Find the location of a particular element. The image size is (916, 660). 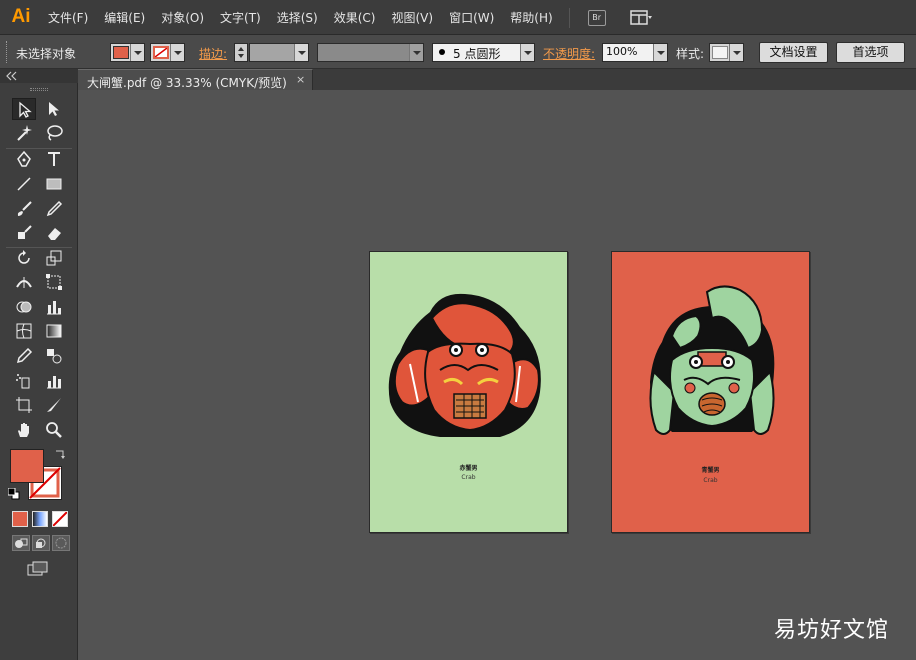

draw-behind-button is located at coordinates (41, 543).